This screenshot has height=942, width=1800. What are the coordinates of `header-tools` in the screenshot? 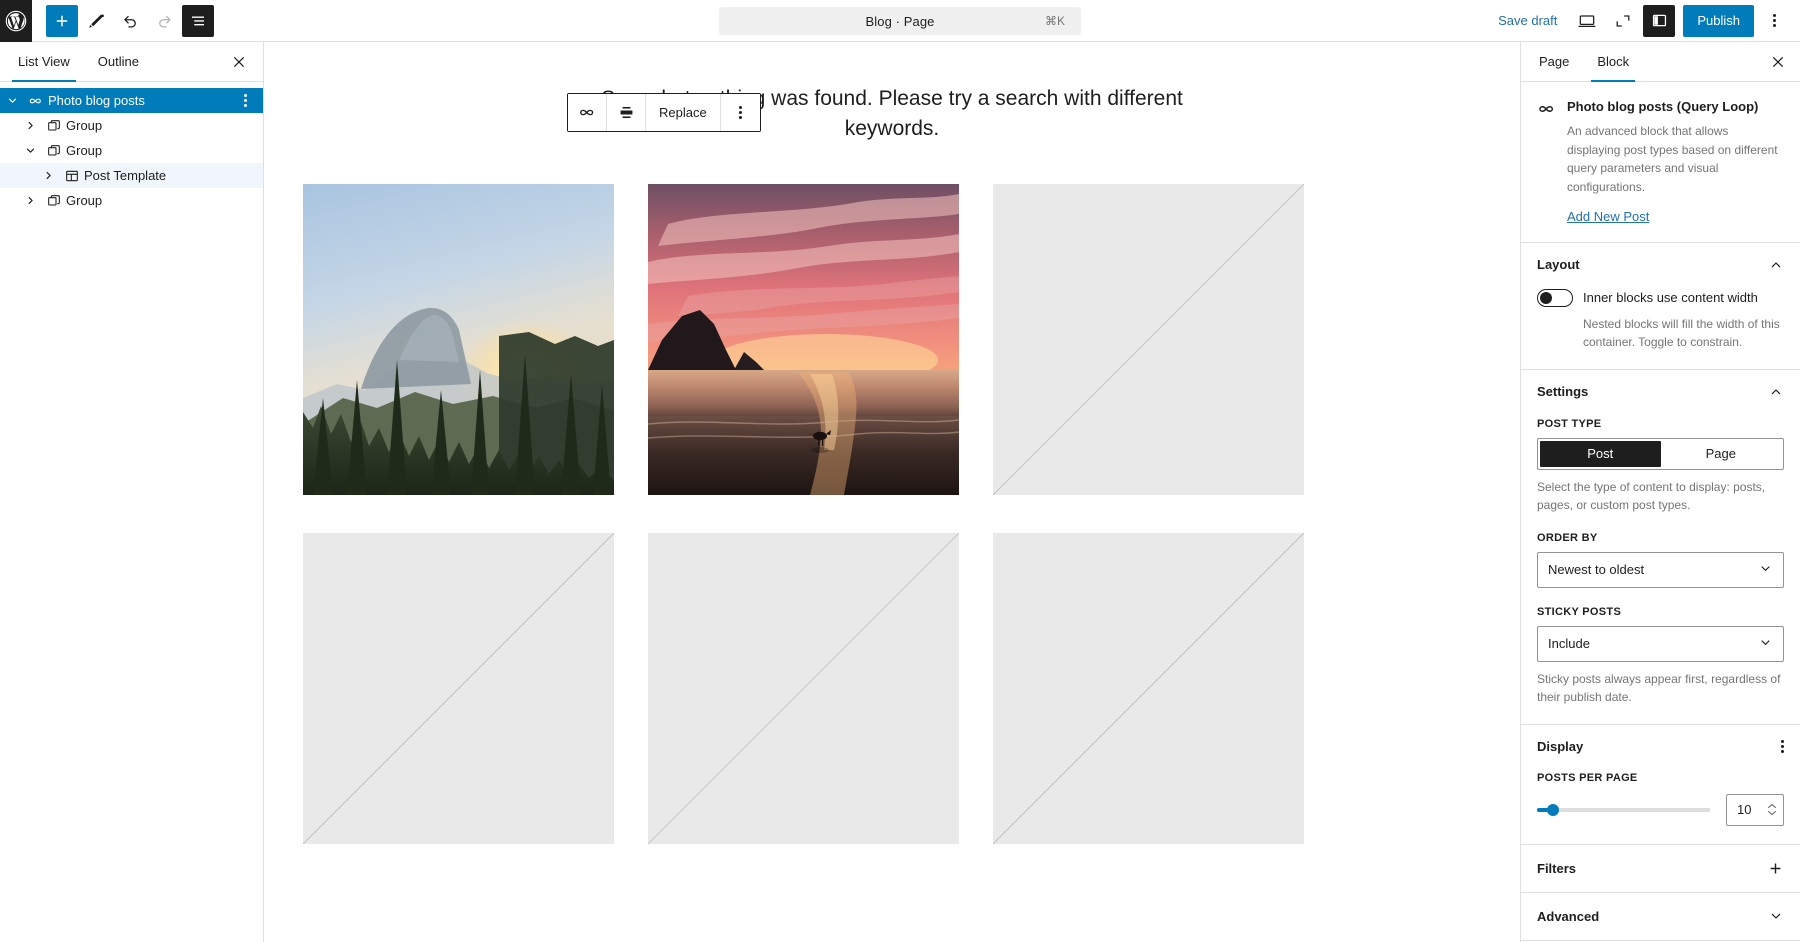 It's located at (123, 20).